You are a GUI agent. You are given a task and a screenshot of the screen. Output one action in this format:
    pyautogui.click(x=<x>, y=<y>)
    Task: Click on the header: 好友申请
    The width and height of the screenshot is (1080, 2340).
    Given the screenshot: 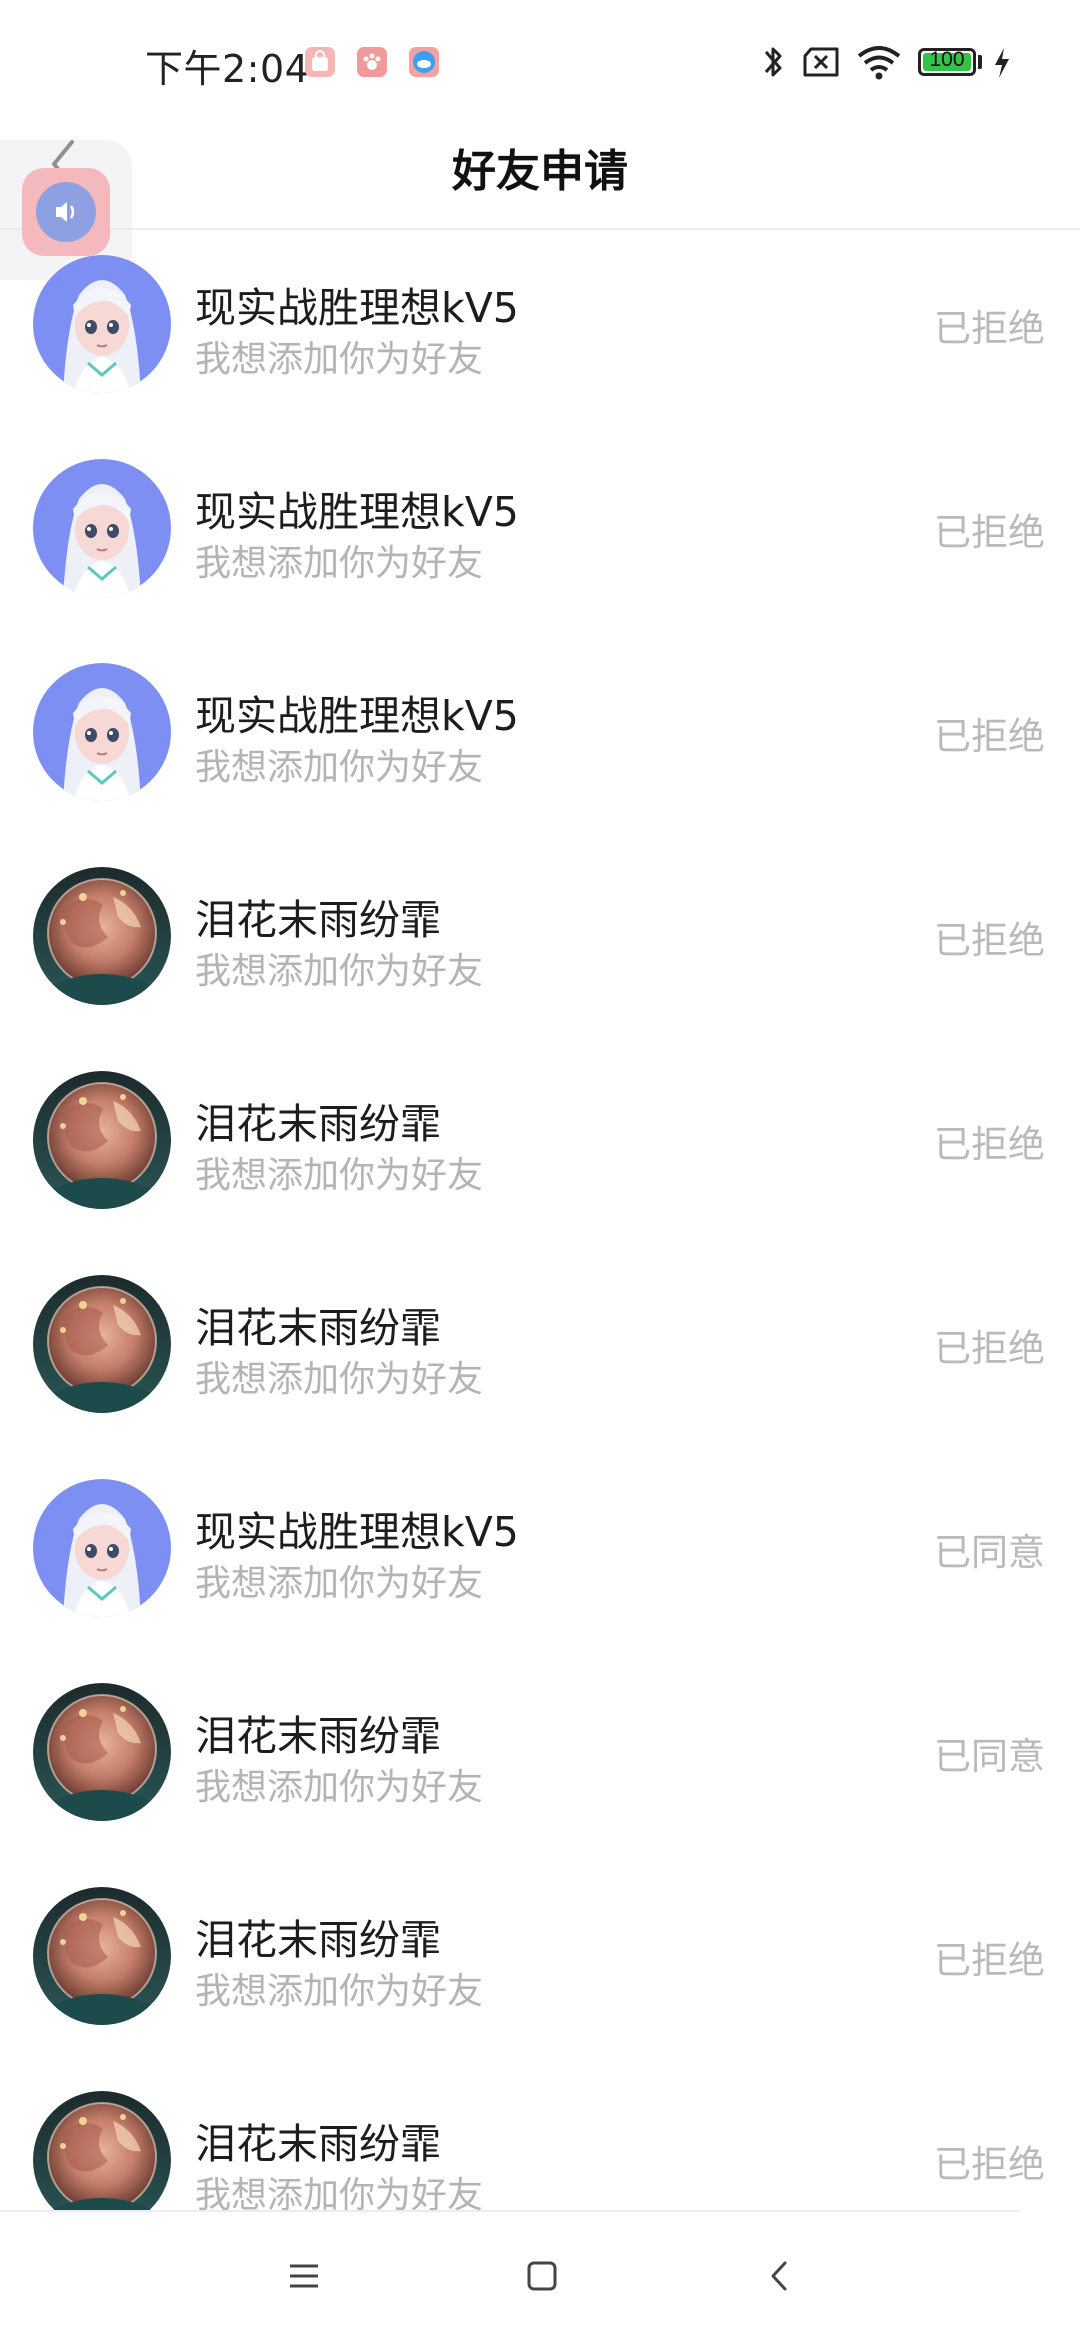 What is the action you would take?
    pyautogui.click(x=540, y=165)
    